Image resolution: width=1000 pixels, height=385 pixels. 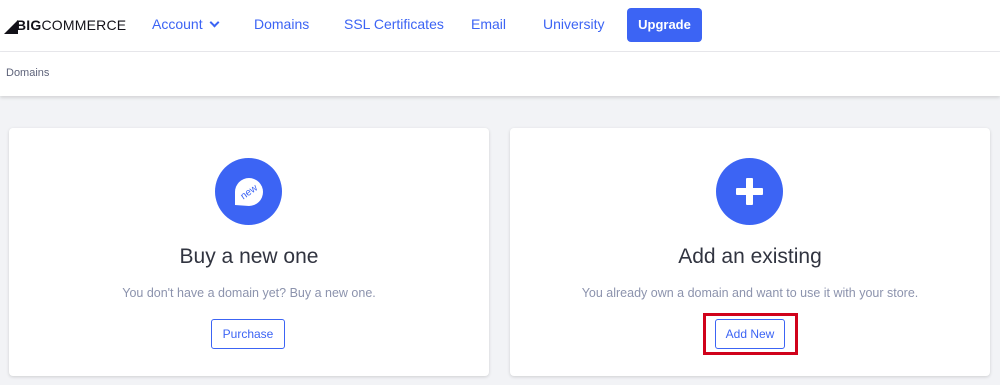 I want to click on bigcommerce-logo: BIGCOMMERCE, so click(x=65, y=26).